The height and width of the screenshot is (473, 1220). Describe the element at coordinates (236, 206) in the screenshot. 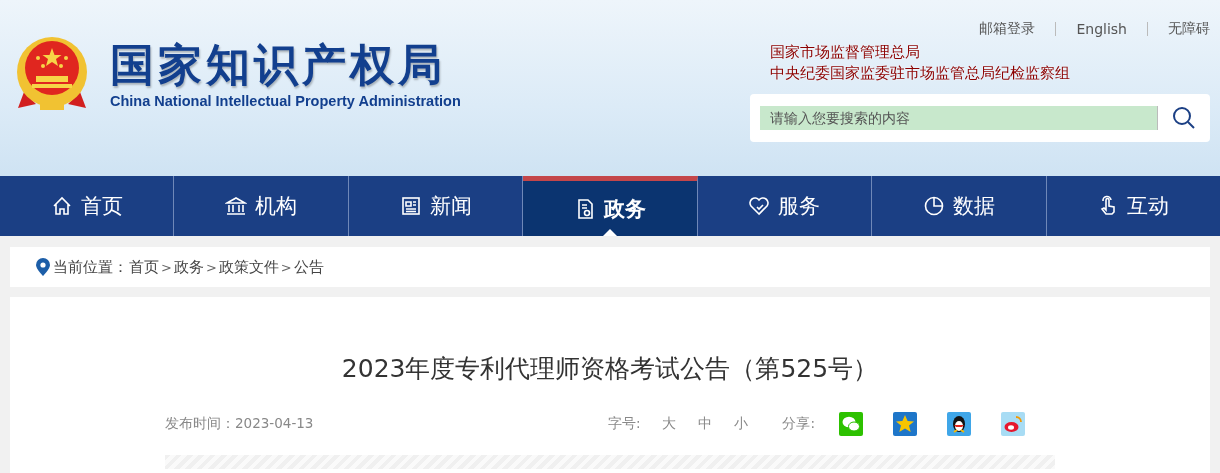

I see `bank-icon` at that location.